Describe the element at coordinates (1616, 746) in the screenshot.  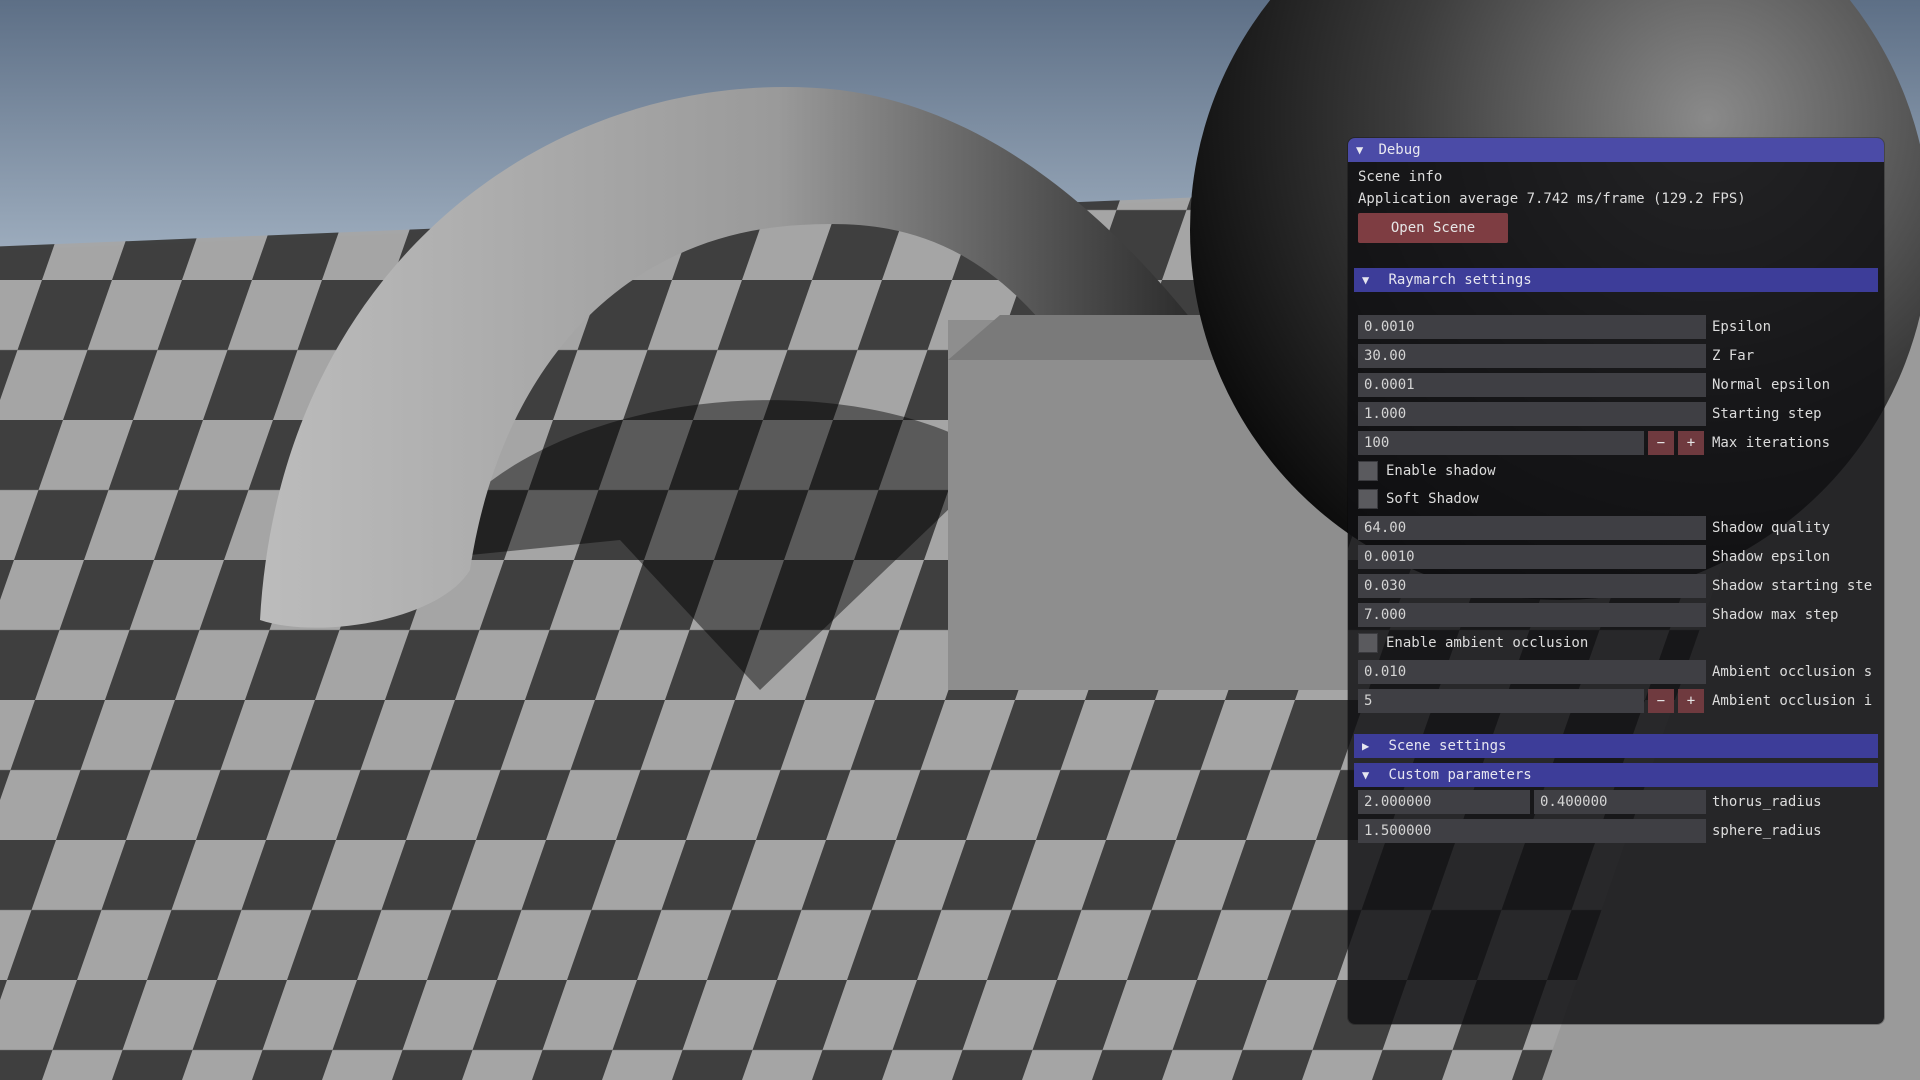
I see `scene-settings-header: ▶ Scene settings` at that location.